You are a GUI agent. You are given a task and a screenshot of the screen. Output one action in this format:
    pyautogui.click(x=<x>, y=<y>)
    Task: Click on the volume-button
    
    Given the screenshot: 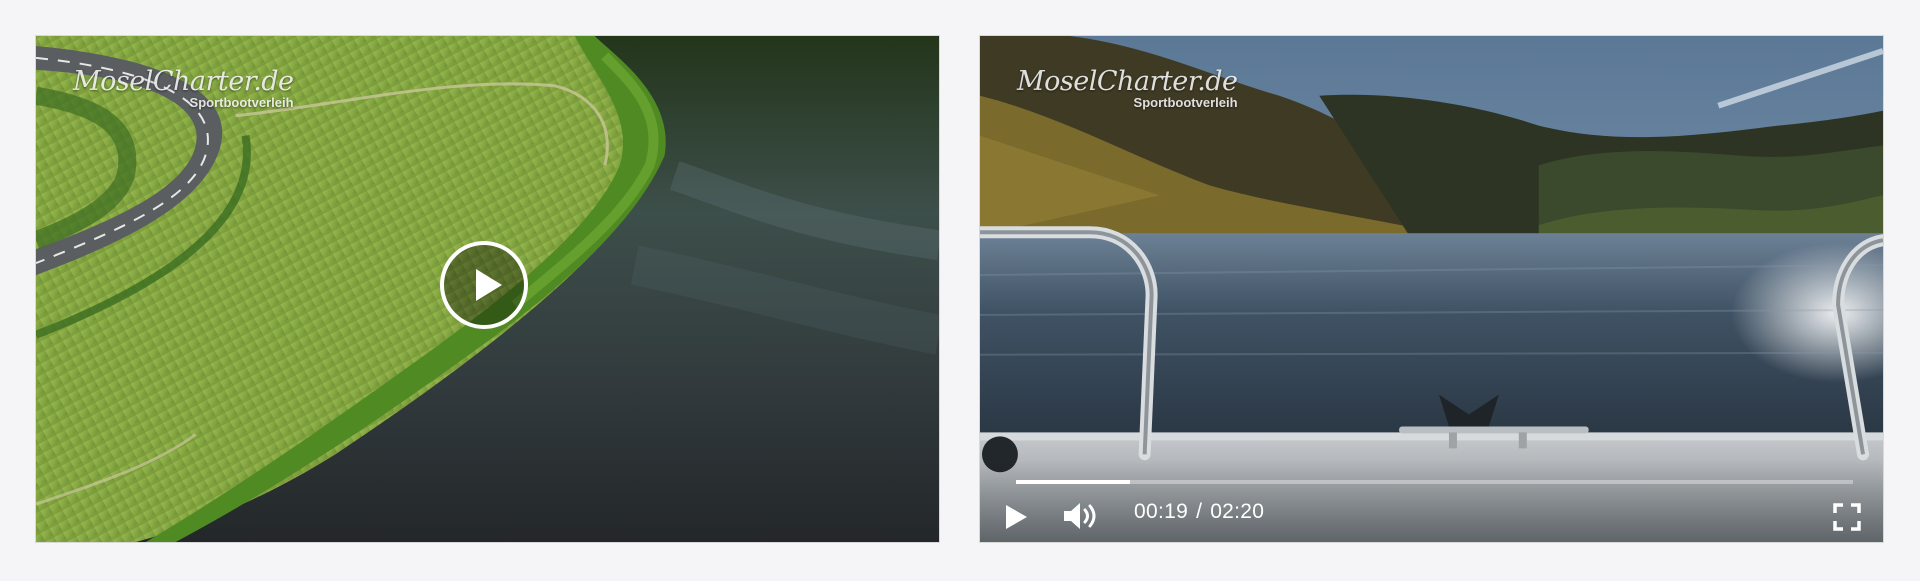 What is the action you would take?
    pyautogui.click(x=1083, y=516)
    